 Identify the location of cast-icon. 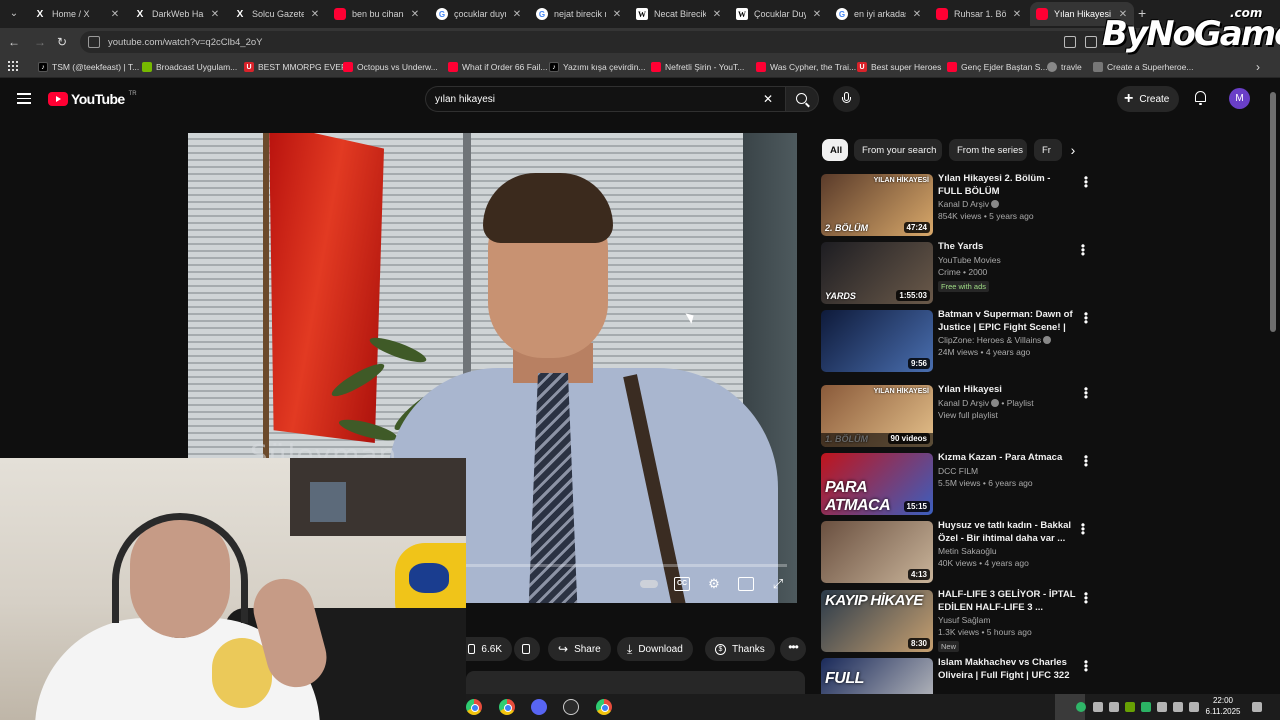
(1070, 42).